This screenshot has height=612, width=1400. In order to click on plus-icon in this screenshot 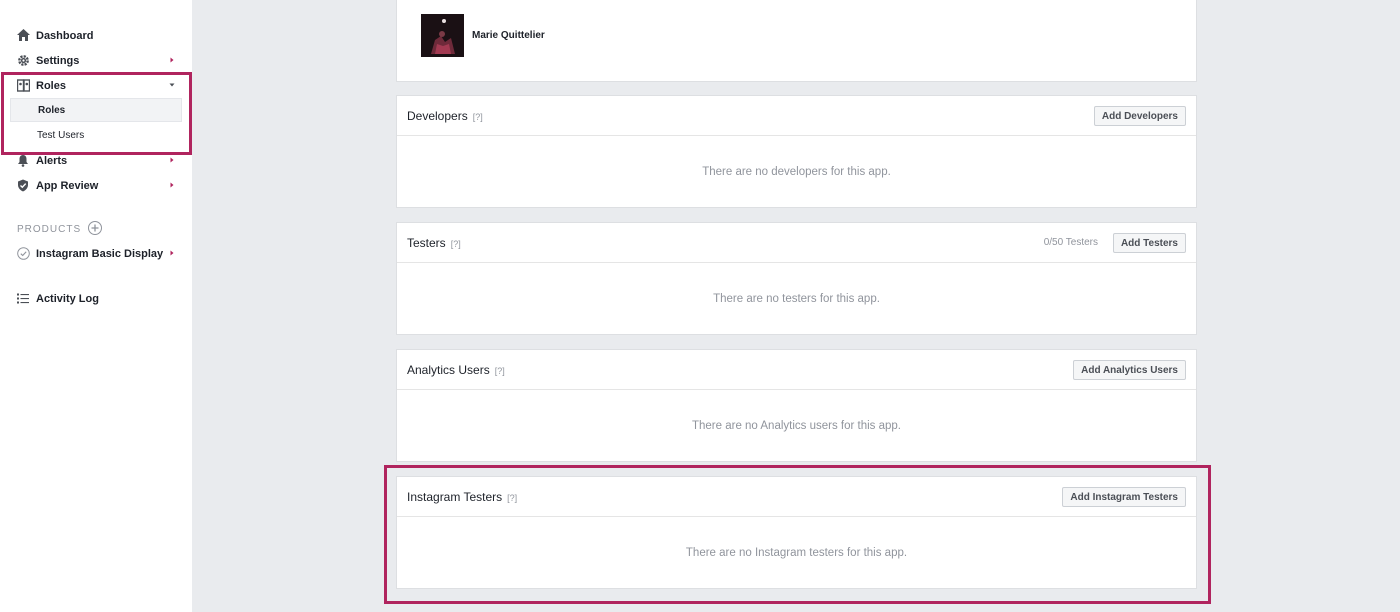, I will do `click(95, 228)`.